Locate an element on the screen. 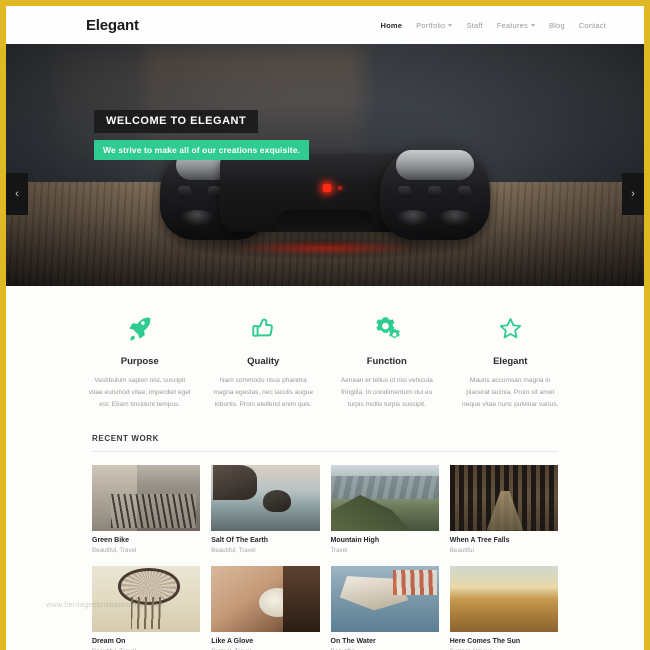 The image size is (650, 650). portfolio-title: Mountain High is located at coordinates (355, 540).